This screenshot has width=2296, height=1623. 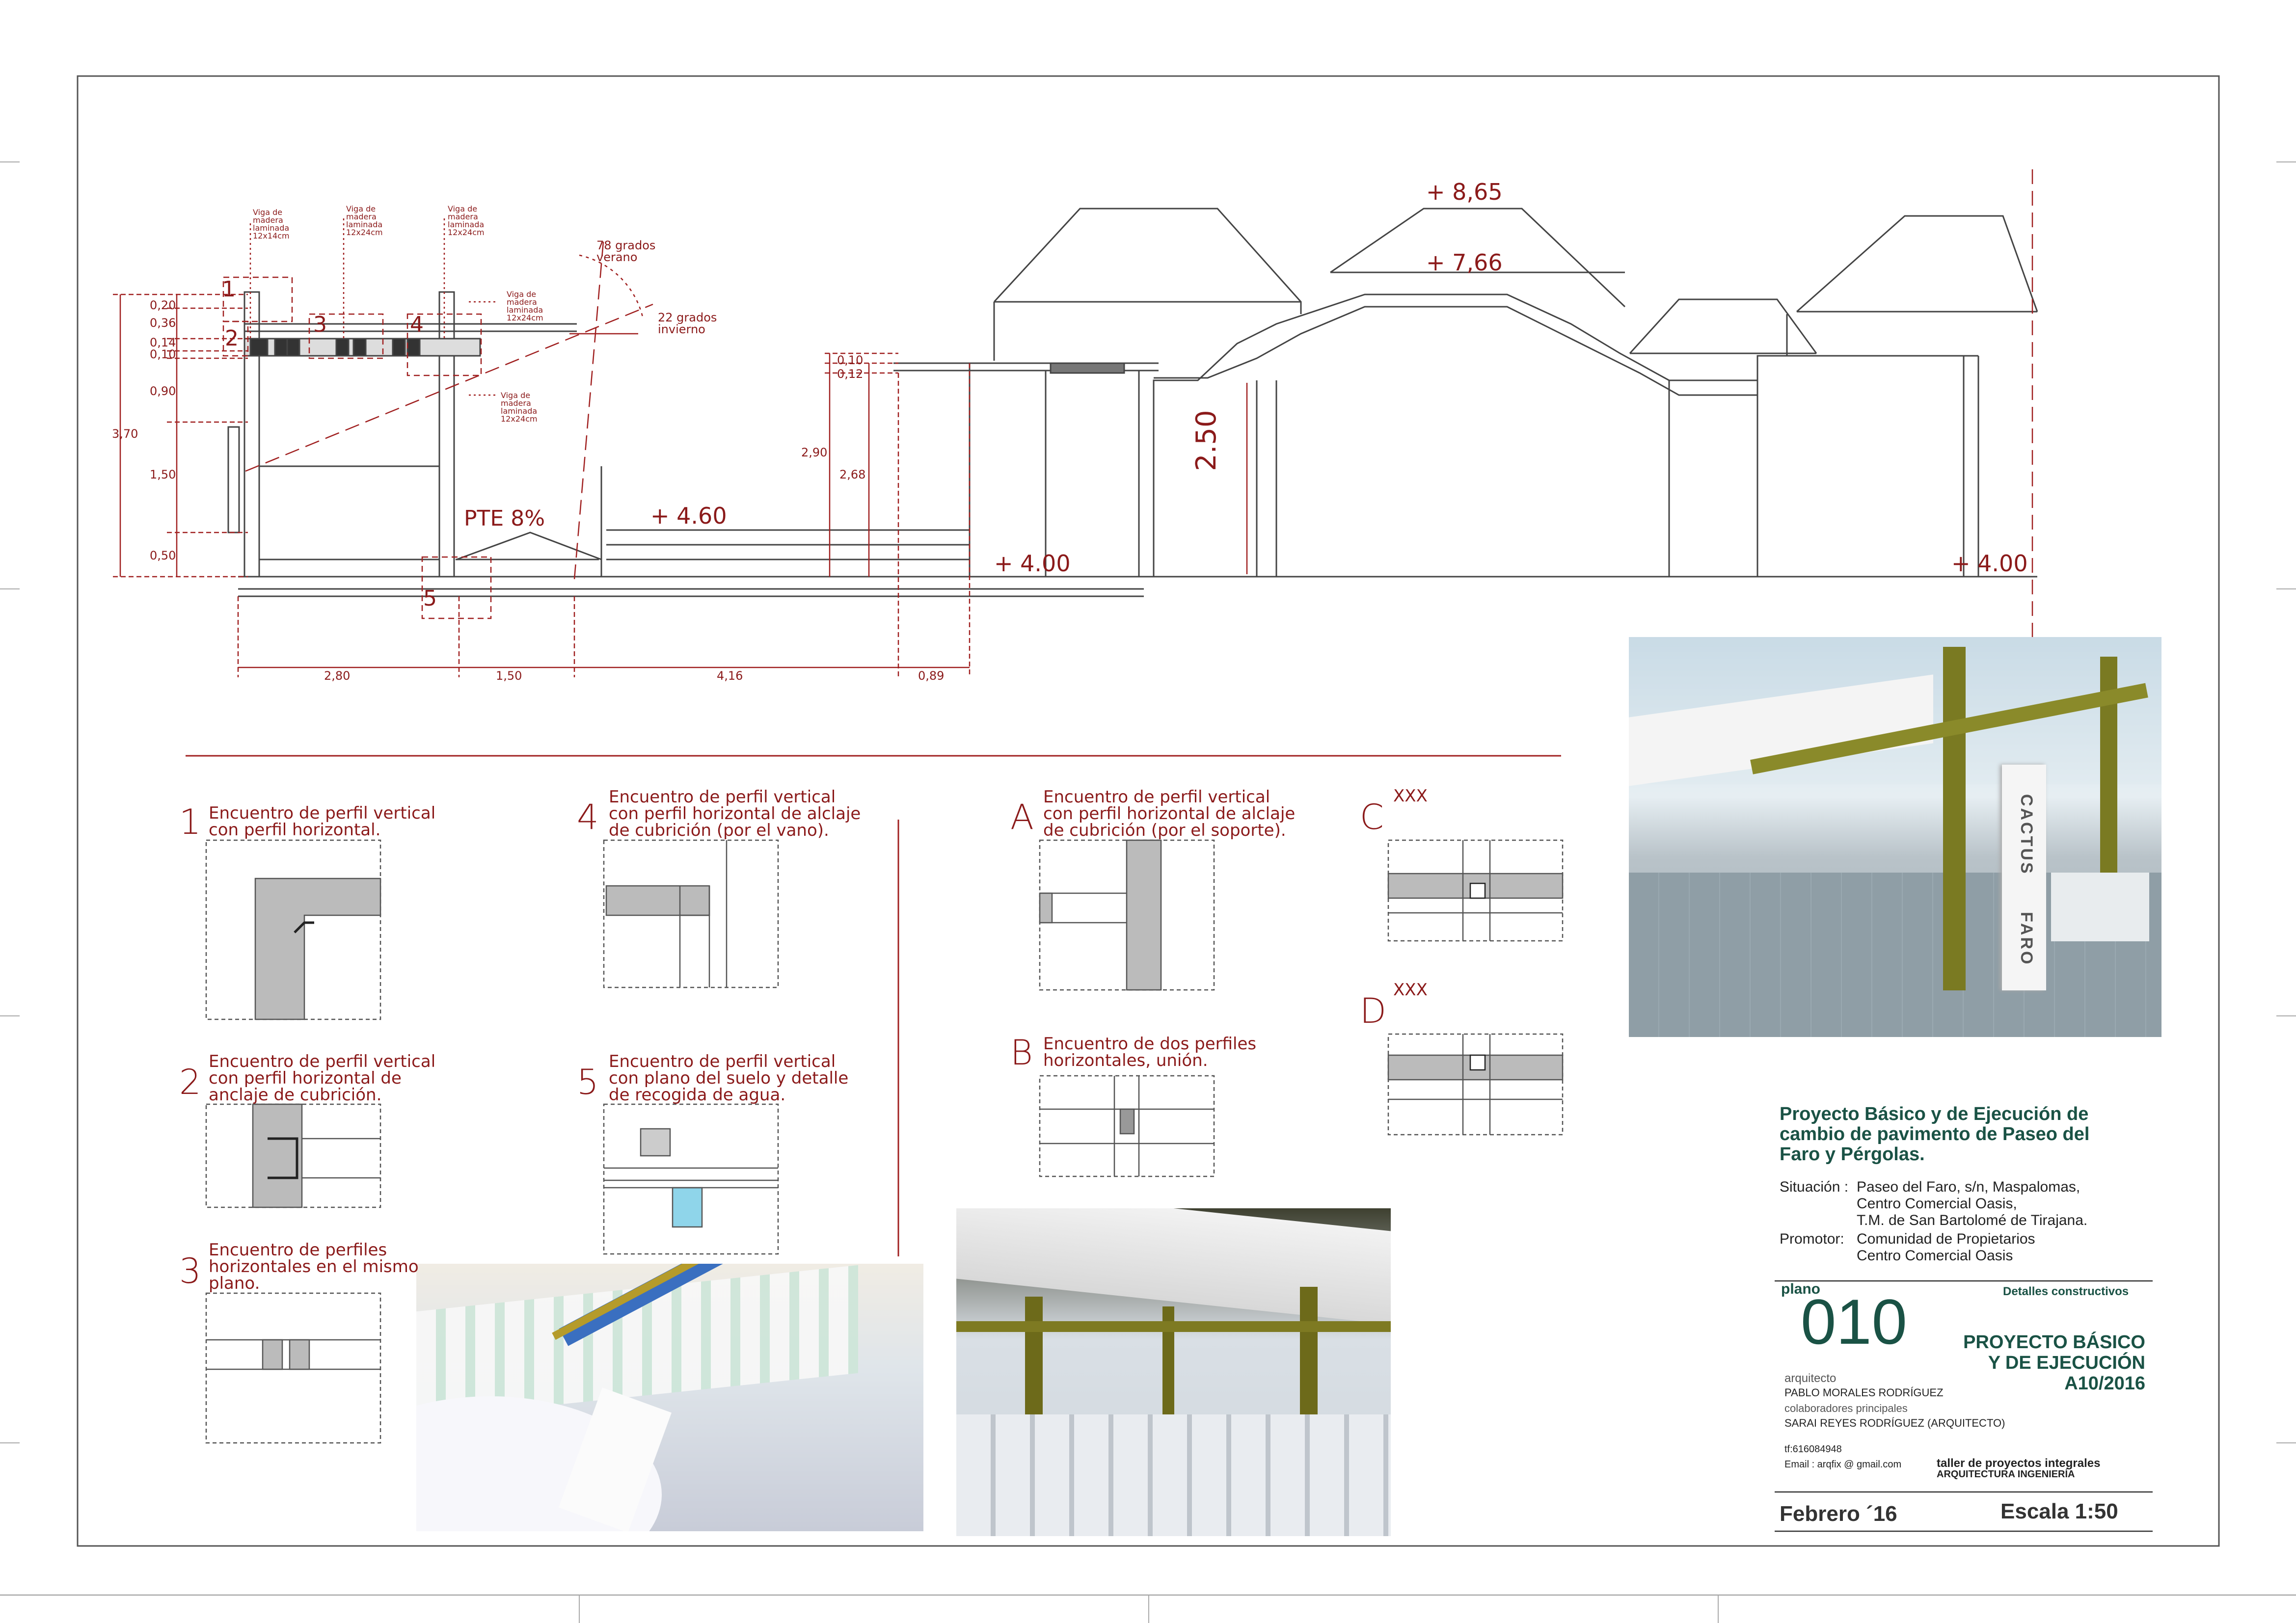 What do you see at coordinates (1810, 1378) in the screenshot?
I see `arquitecto-label: arquitecto` at bounding box center [1810, 1378].